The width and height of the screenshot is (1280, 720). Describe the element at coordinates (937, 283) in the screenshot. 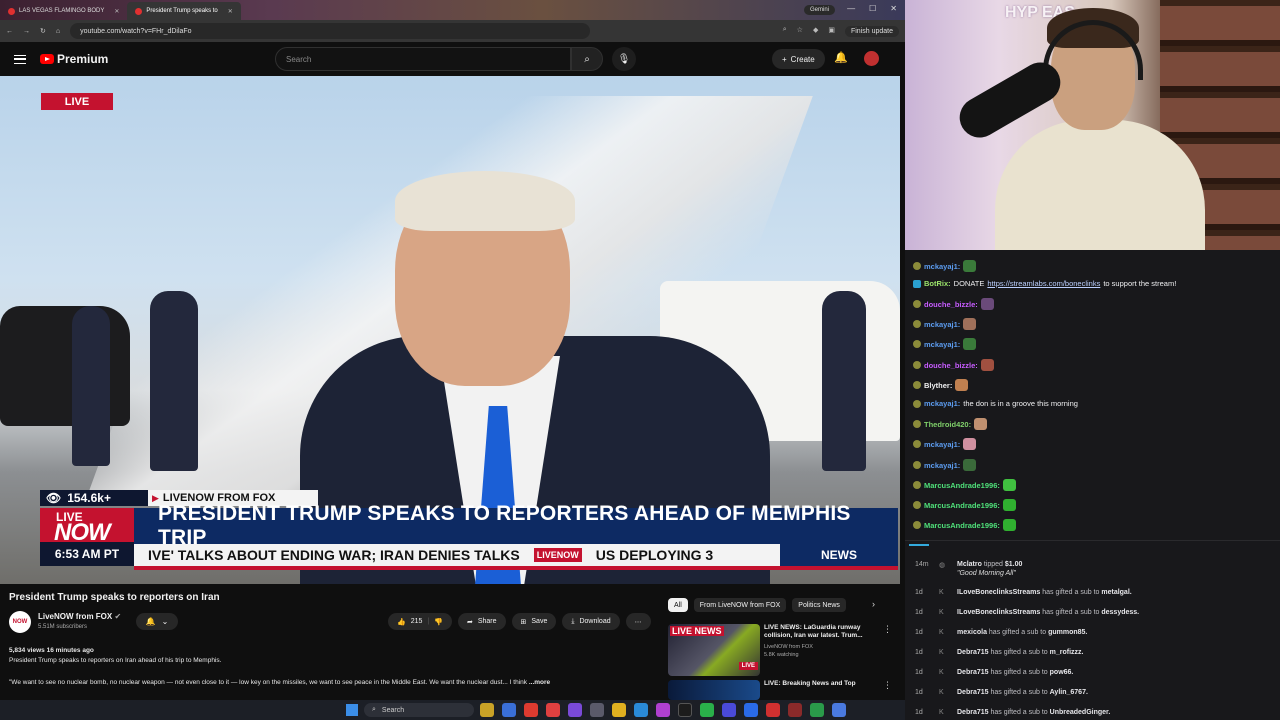

I see `chat-username: BotRix:` at that location.